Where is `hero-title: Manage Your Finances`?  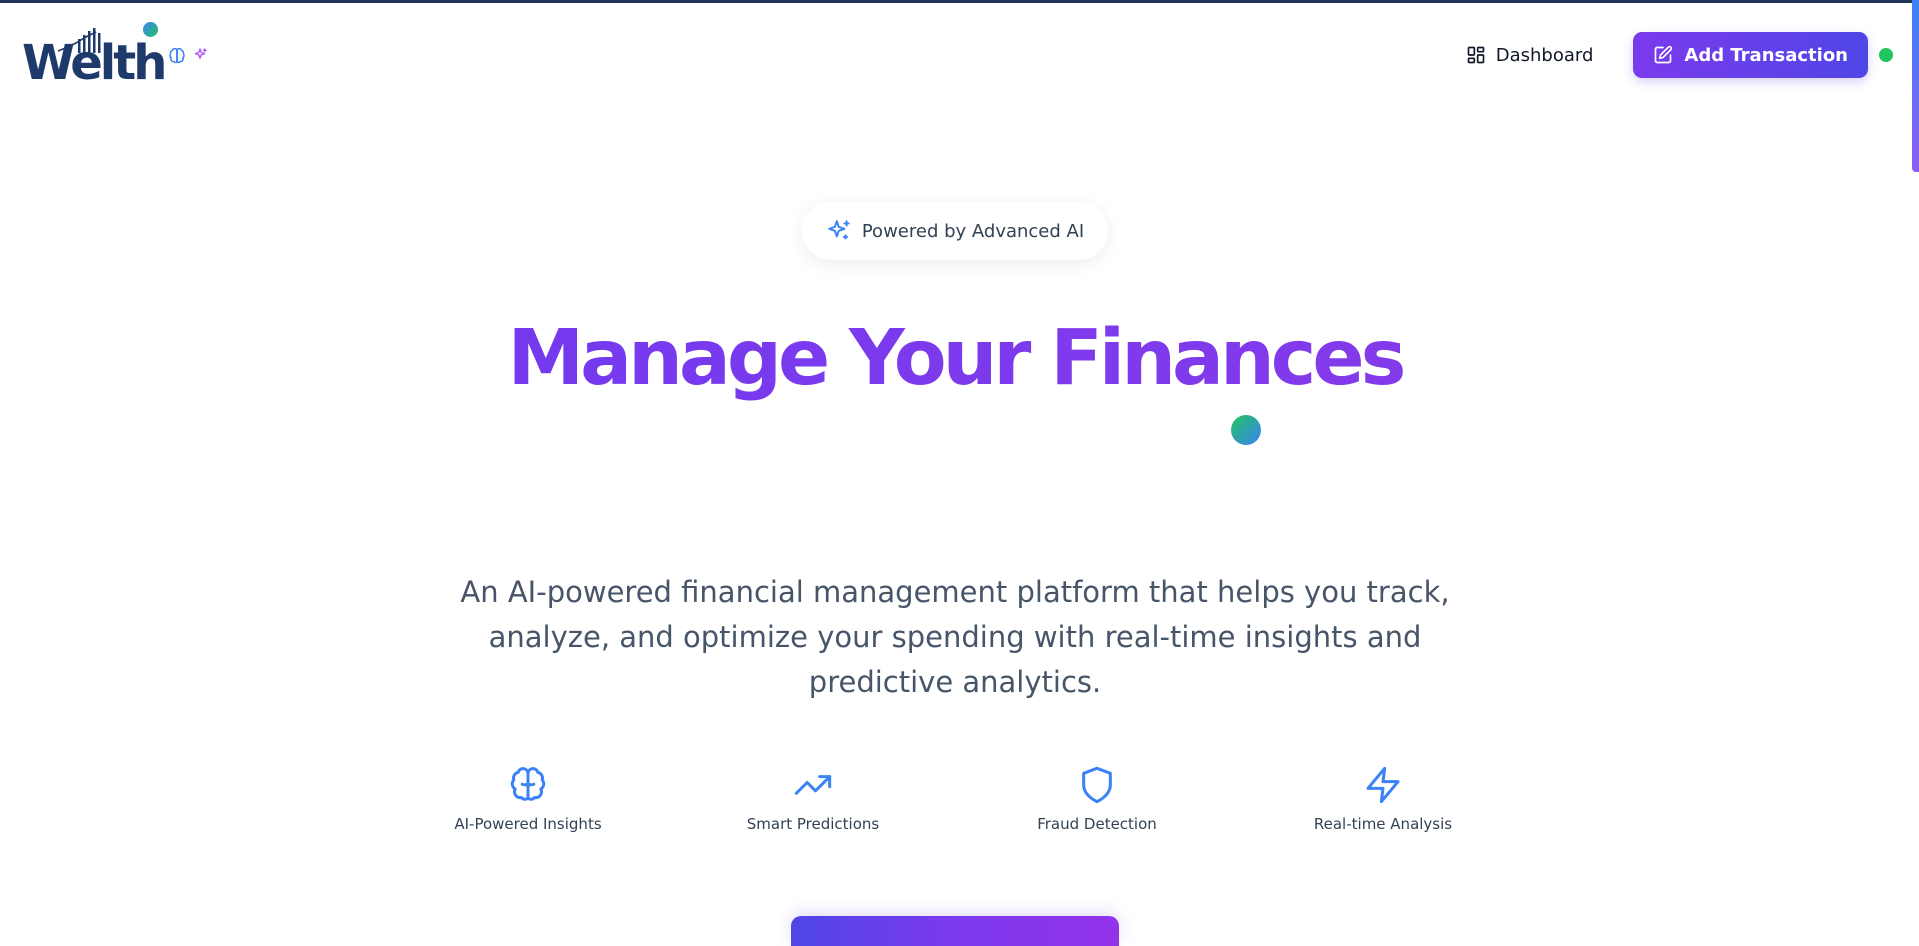
hero-title: Manage Your Finances is located at coordinates (955, 359).